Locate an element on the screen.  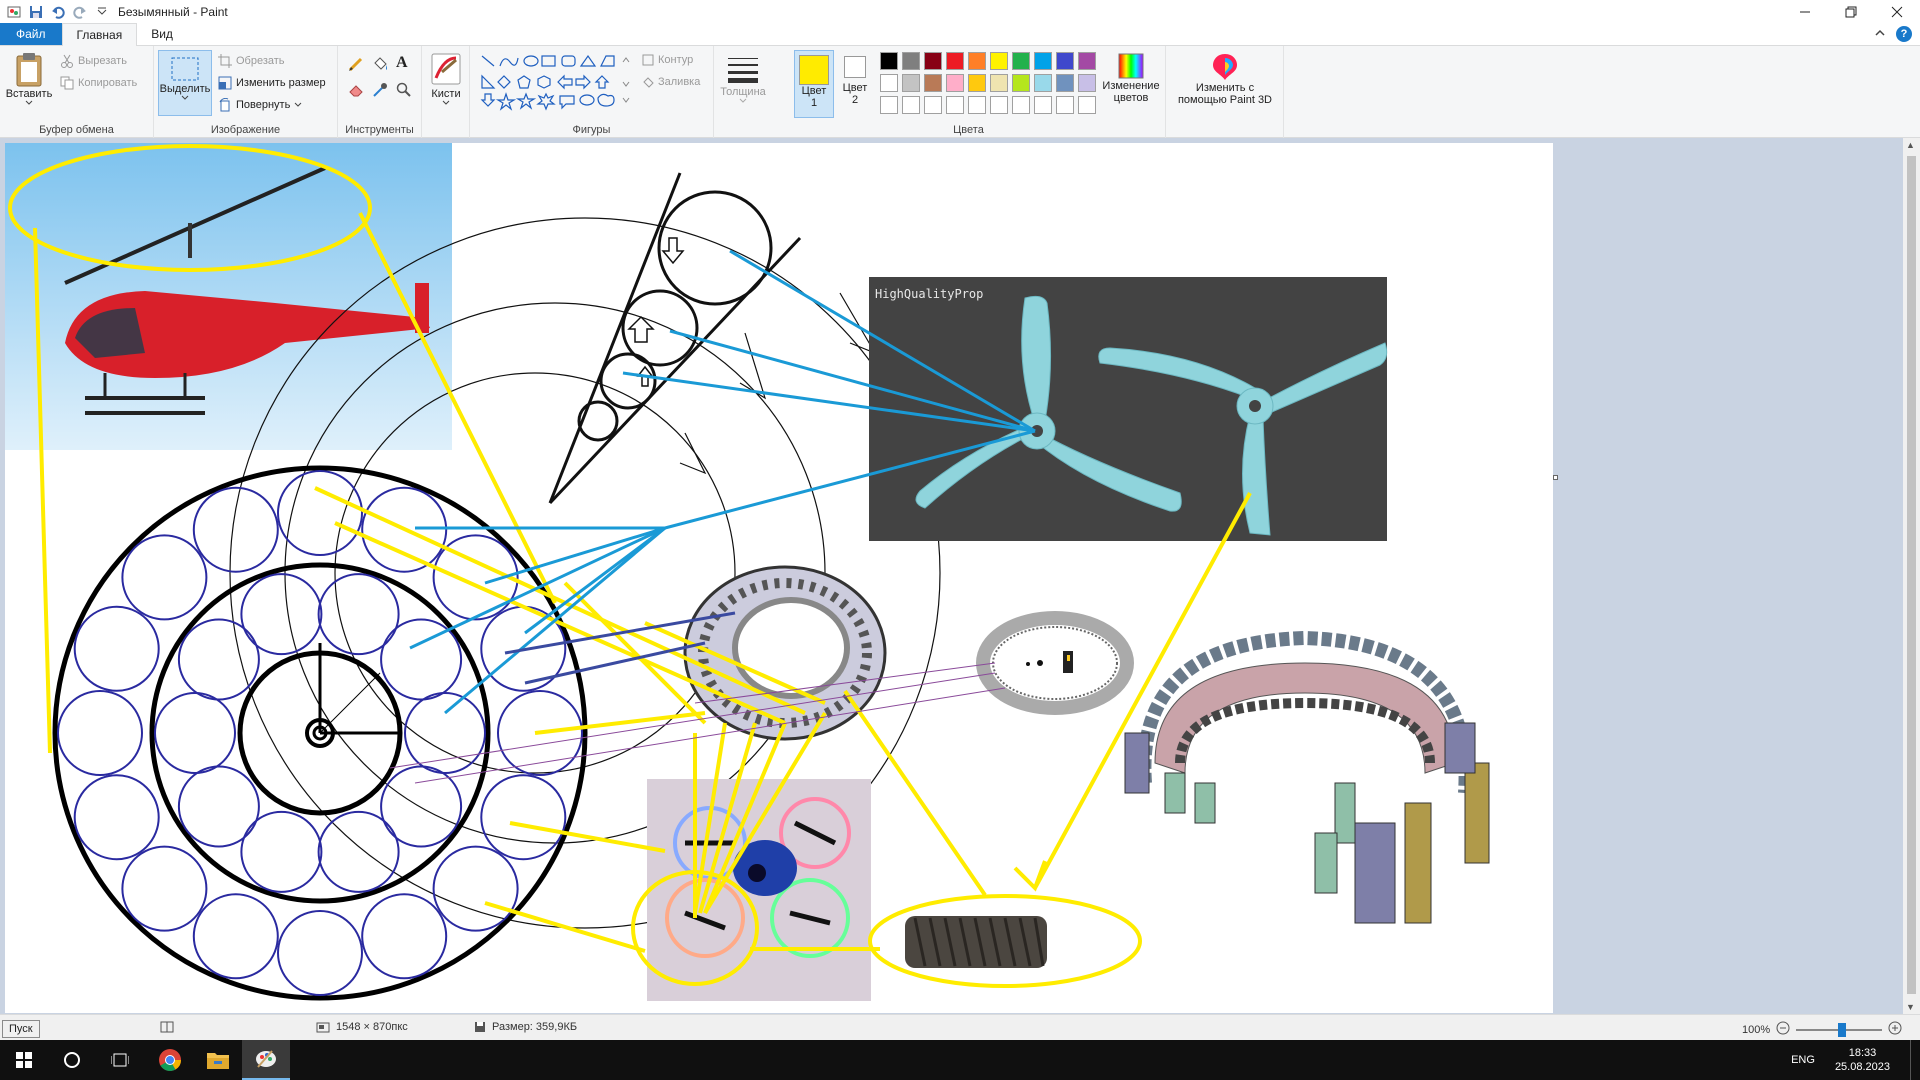
undo-icon is located at coordinates (58, 12).